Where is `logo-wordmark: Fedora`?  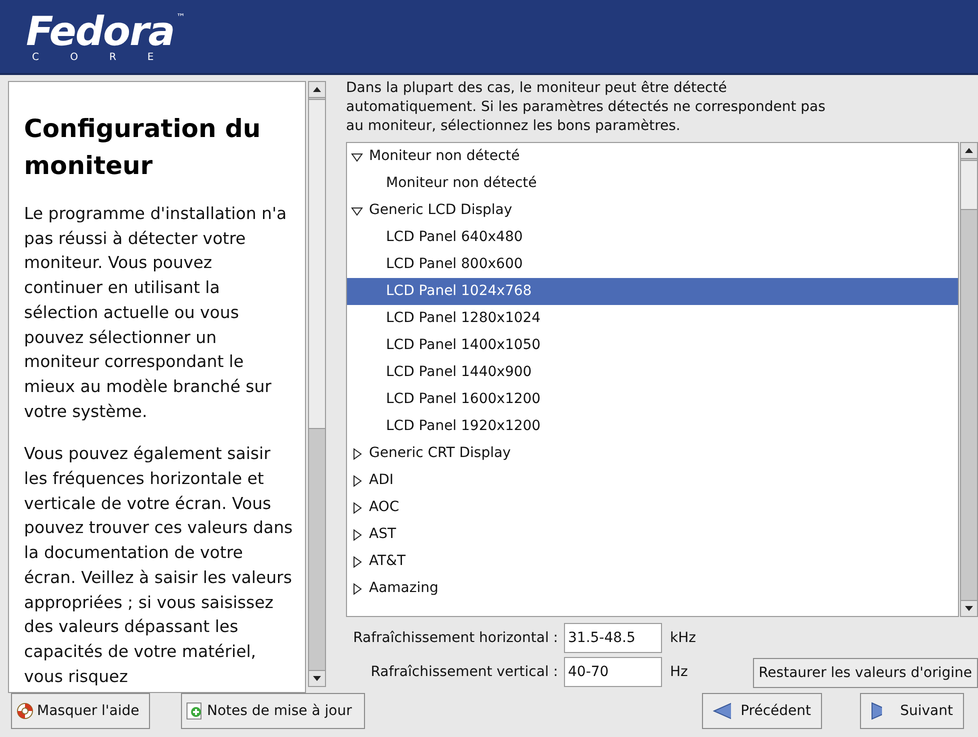 logo-wordmark: Fedora is located at coordinates (100, 32).